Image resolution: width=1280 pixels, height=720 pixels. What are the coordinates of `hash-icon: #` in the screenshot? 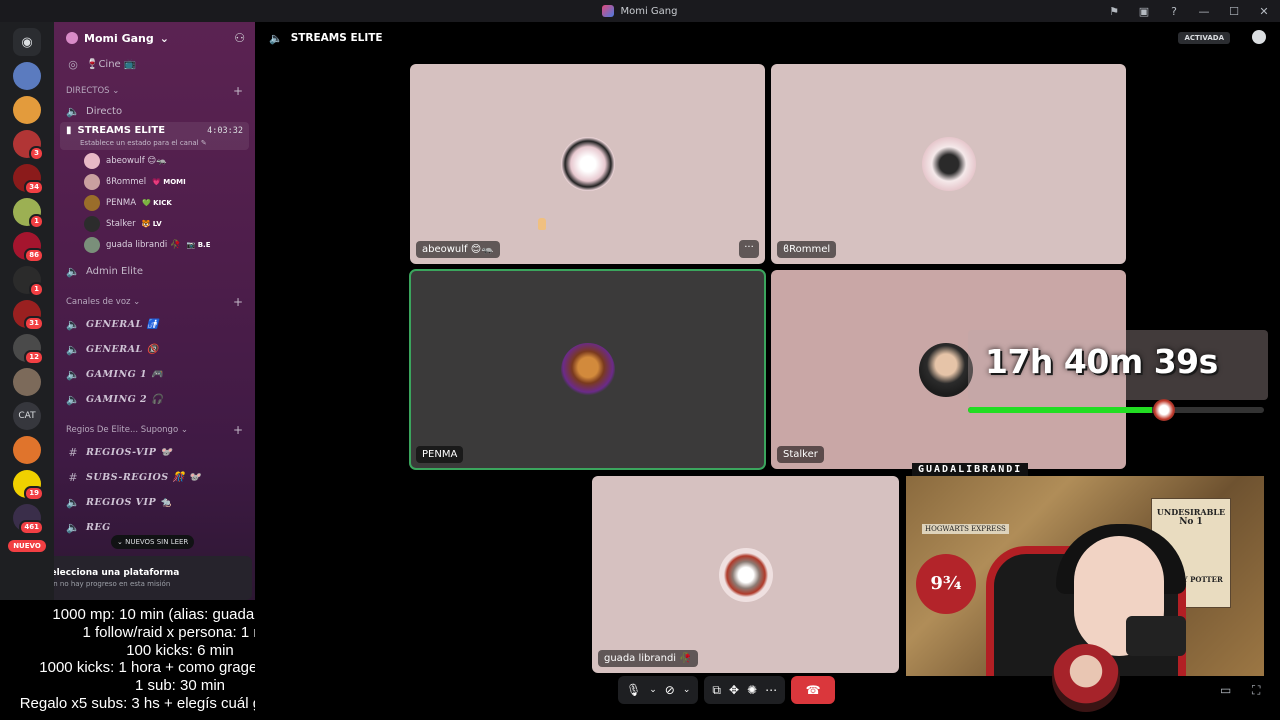 It's located at (73, 452).